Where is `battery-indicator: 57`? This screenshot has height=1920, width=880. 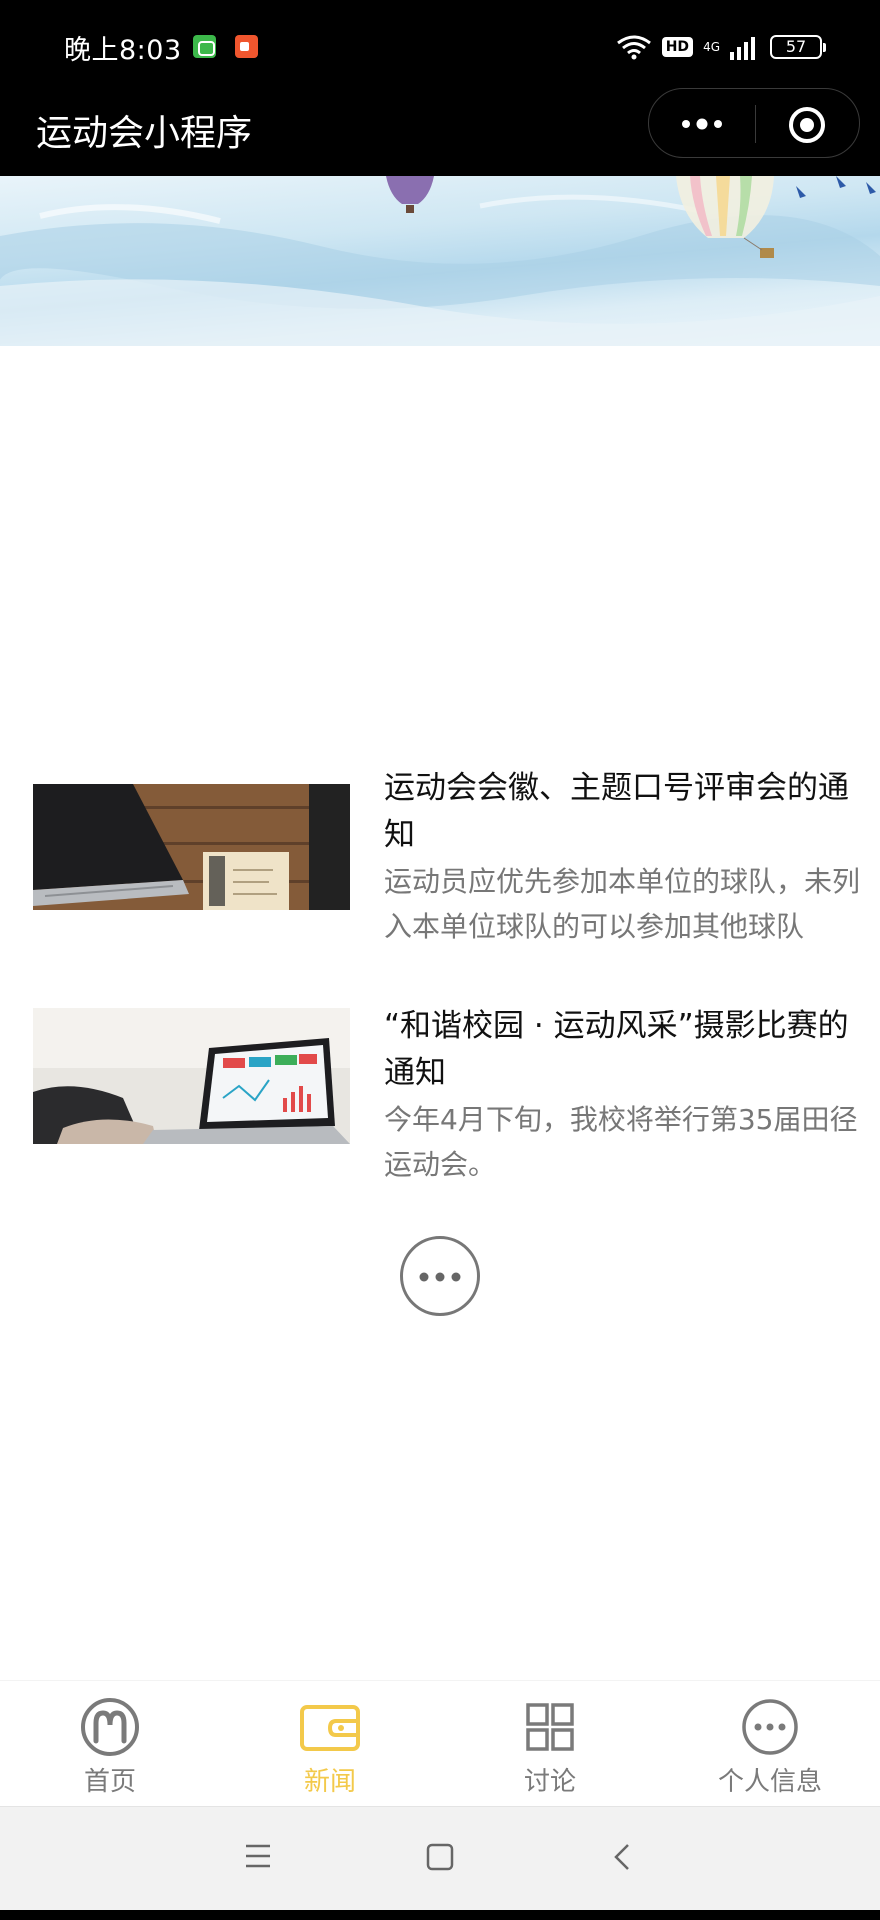
battery-indicator: 57 is located at coordinates (798, 47).